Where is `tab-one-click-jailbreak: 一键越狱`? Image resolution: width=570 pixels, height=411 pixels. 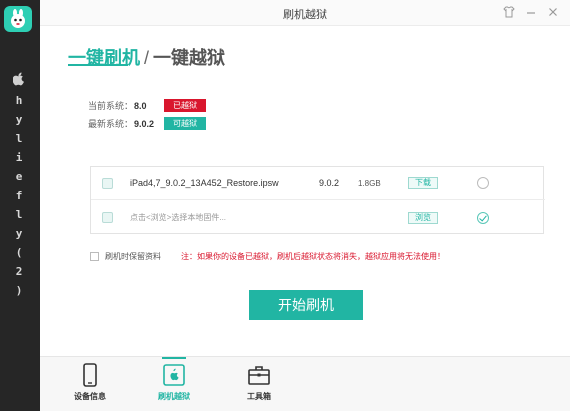
tab-one-click-jailbreak: 一键越狱 is located at coordinates (189, 58).